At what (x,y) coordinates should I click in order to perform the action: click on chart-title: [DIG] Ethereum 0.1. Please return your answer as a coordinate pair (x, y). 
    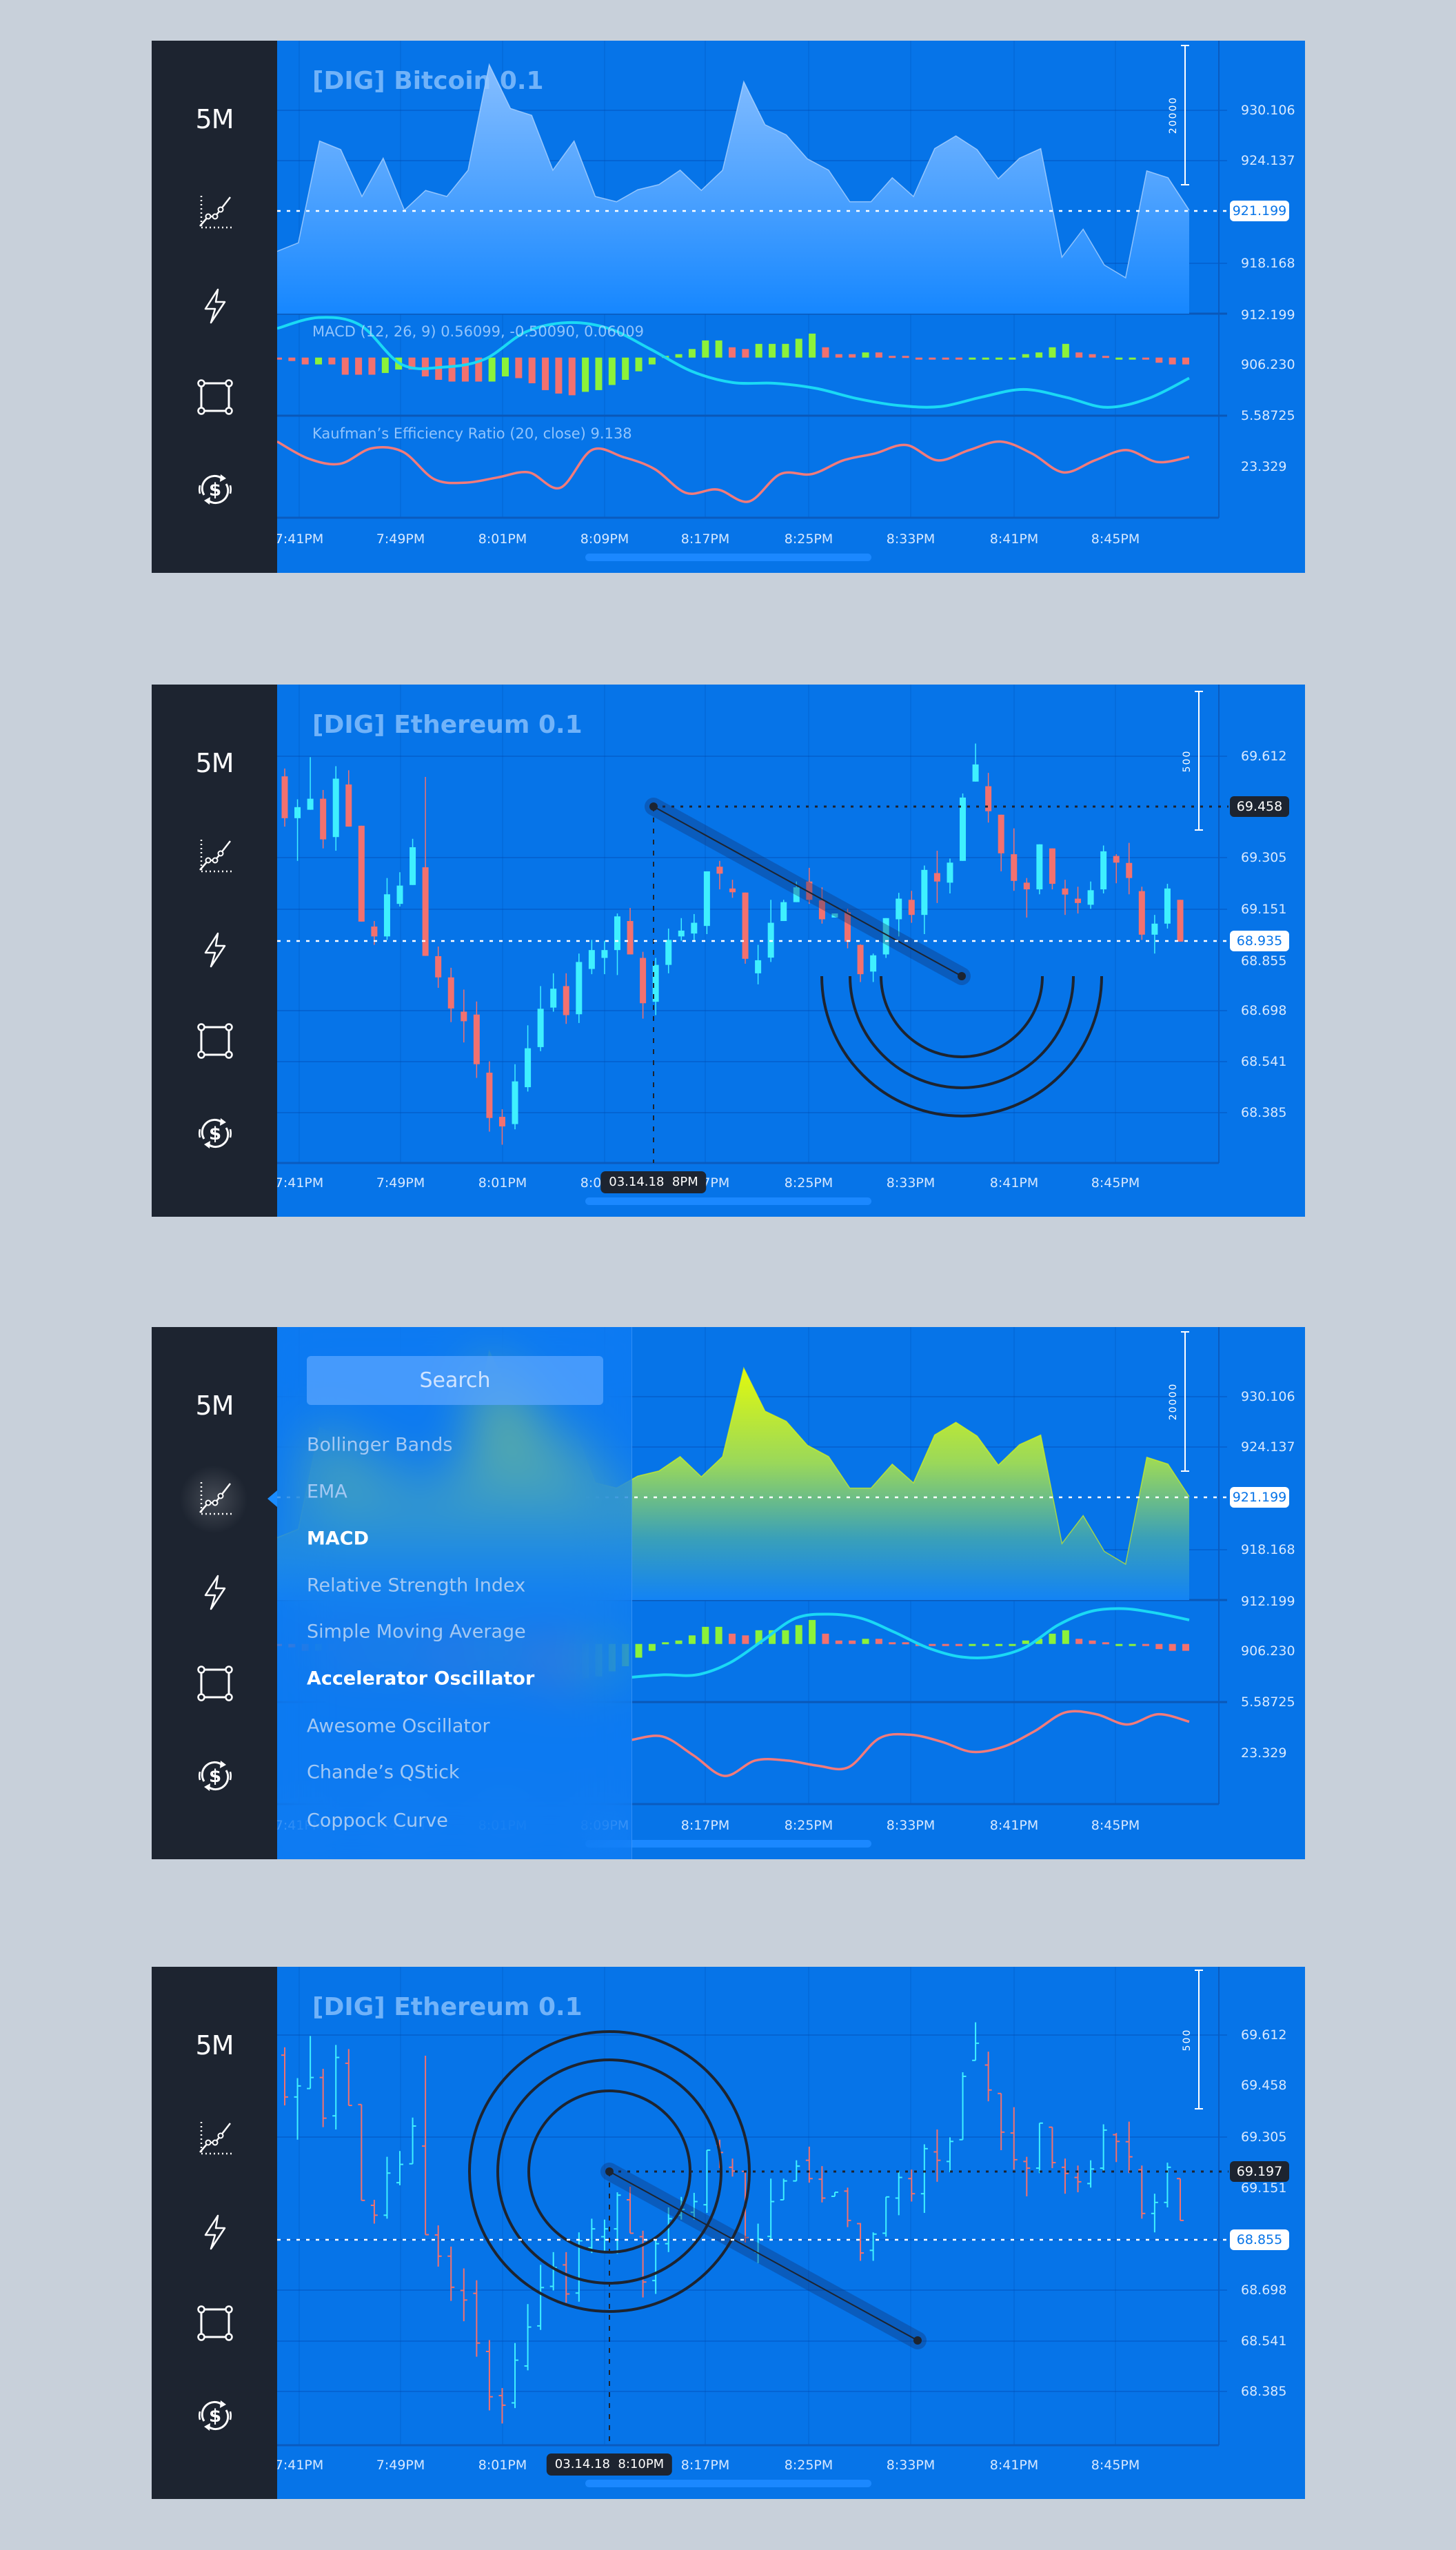
    Looking at the image, I should click on (447, 2007).